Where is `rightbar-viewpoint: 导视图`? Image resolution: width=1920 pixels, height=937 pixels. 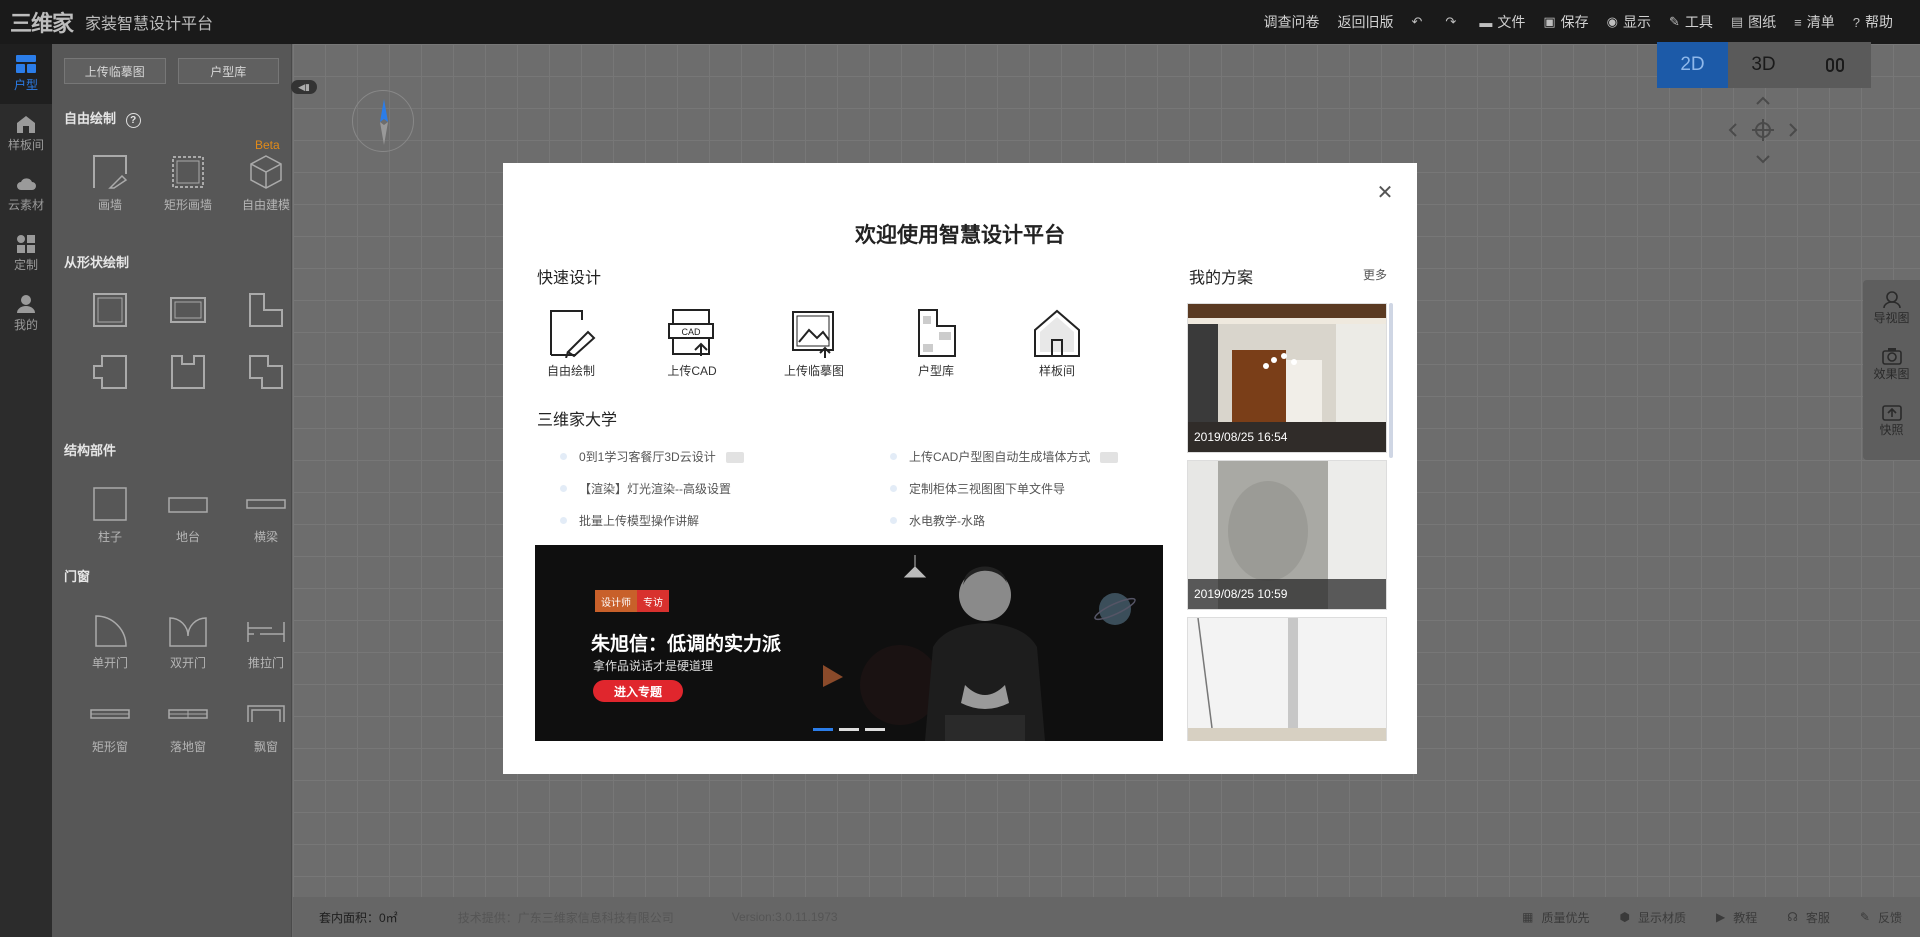
rightbar-viewpoint: 导视图 is located at coordinates (1891, 308).